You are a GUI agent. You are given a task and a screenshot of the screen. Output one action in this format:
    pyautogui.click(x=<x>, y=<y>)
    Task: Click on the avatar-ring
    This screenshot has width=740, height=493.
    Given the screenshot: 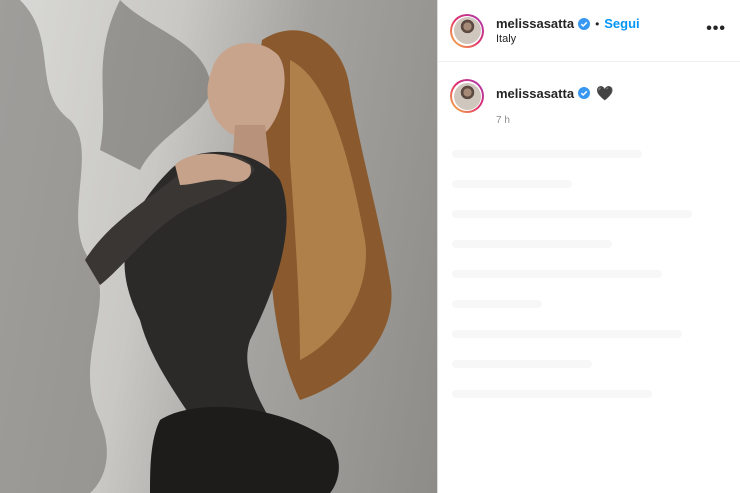 What is the action you would take?
    pyautogui.click(x=467, y=30)
    